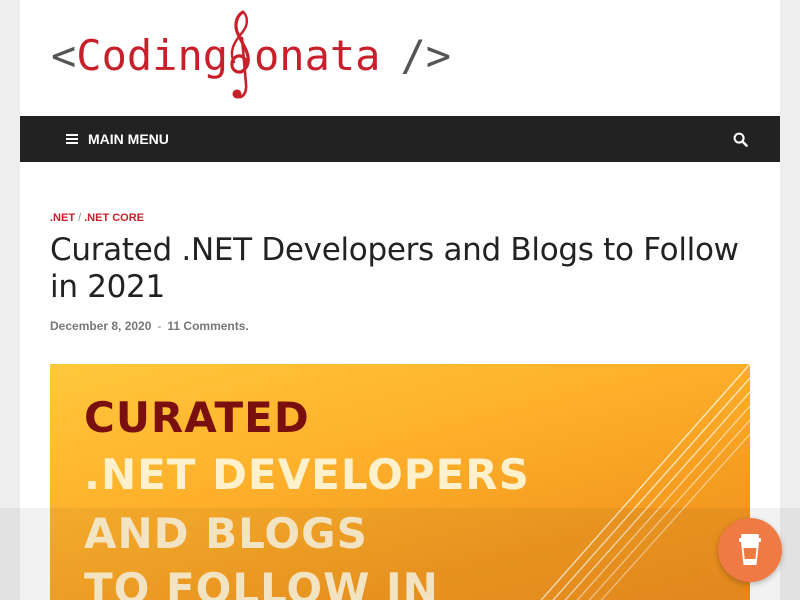 The image size is (800, 600). I want to click on coffee-cup-icon, so click(750, 549).